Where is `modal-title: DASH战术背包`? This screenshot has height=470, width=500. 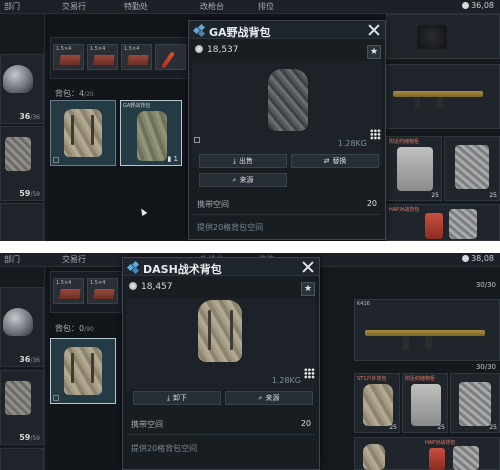
modal-title: DASH战术背包 is located at coordinates (182, 269).